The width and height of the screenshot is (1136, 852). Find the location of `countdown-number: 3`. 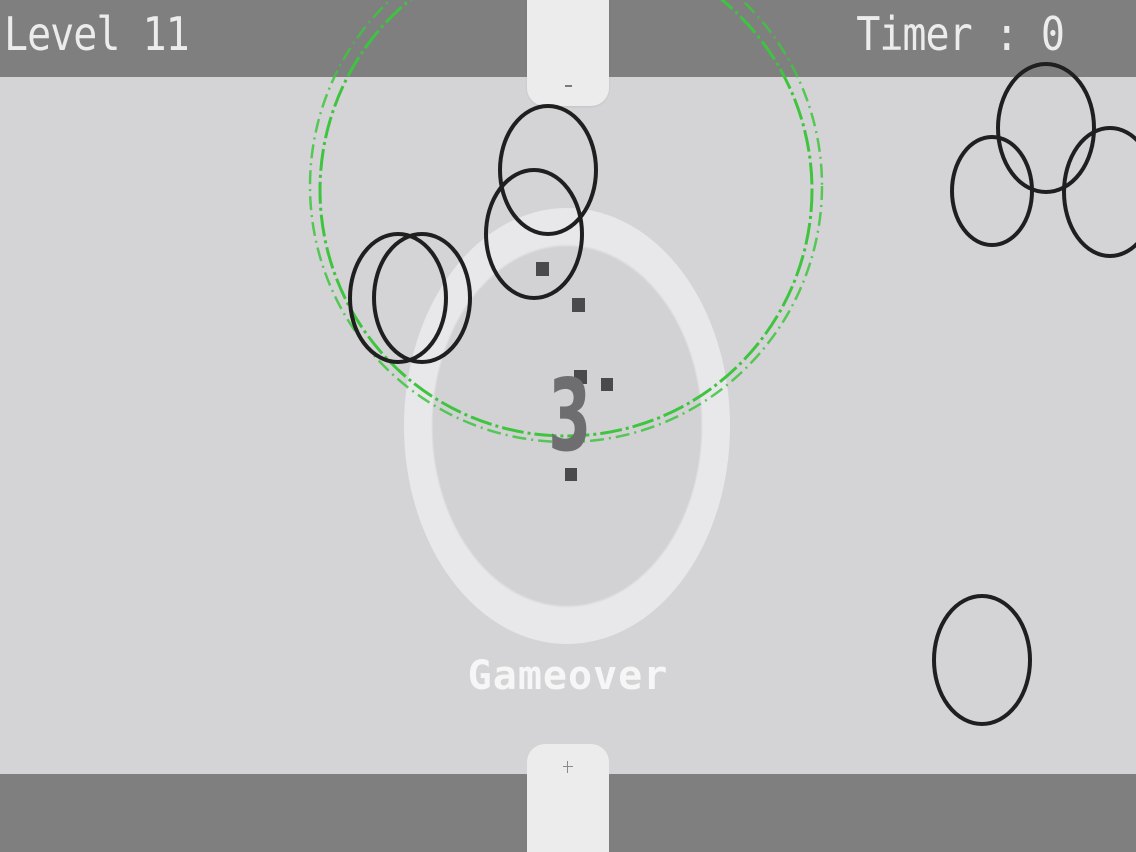

countdown-number: 3 is located at coordinates (570, 415).